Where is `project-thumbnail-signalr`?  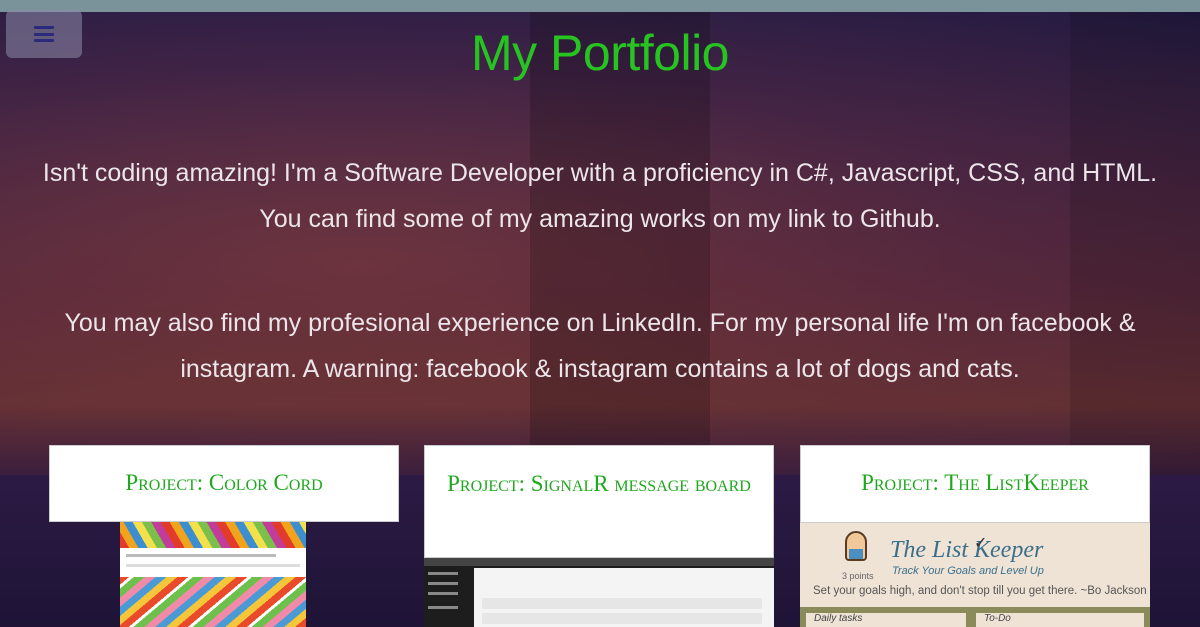 project-thumbnail-signalr is located at coordinates (599, 592).